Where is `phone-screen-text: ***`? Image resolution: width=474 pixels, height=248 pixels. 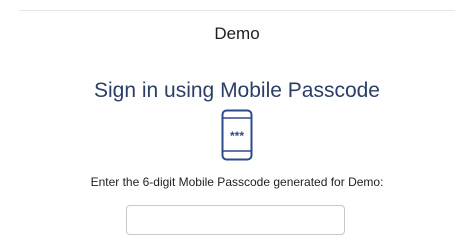
phone-screen-text: *** is located at coordinates (237, 136).